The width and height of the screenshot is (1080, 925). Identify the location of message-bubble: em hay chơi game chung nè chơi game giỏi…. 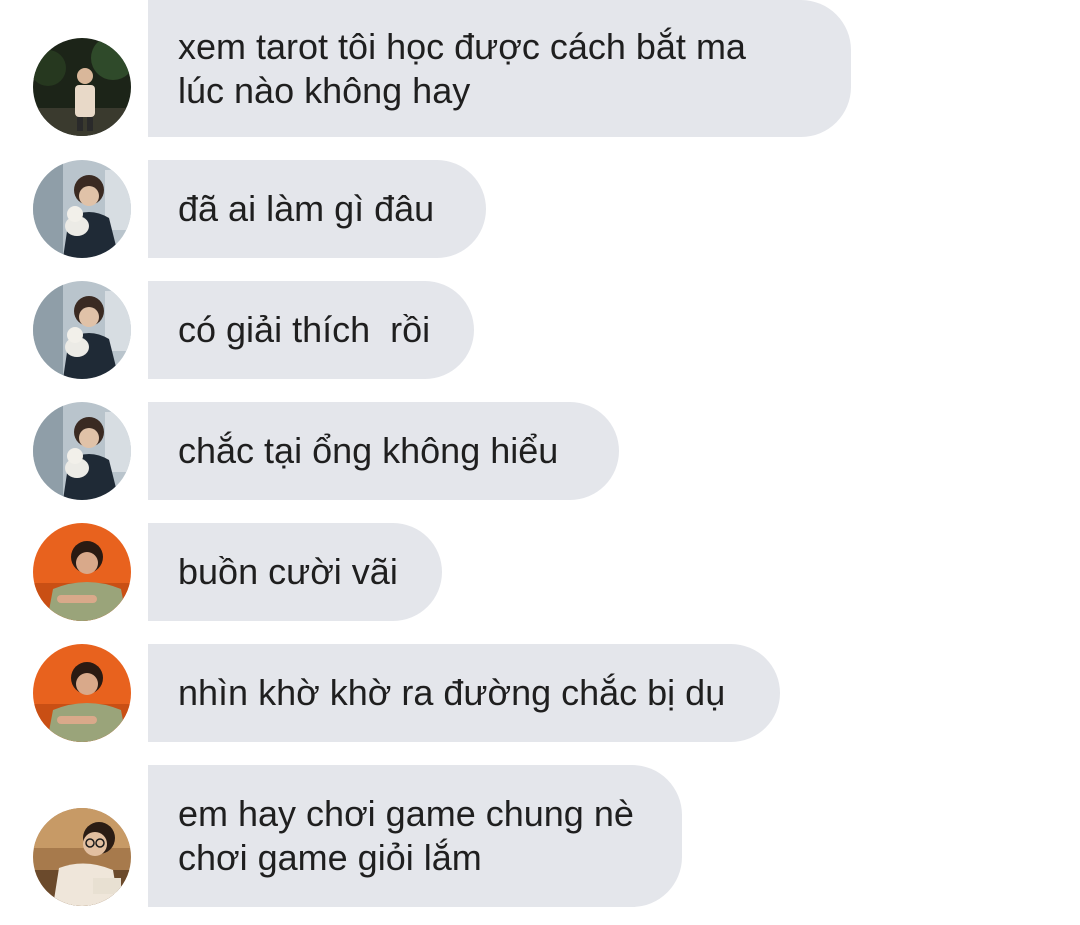
(415, 836).